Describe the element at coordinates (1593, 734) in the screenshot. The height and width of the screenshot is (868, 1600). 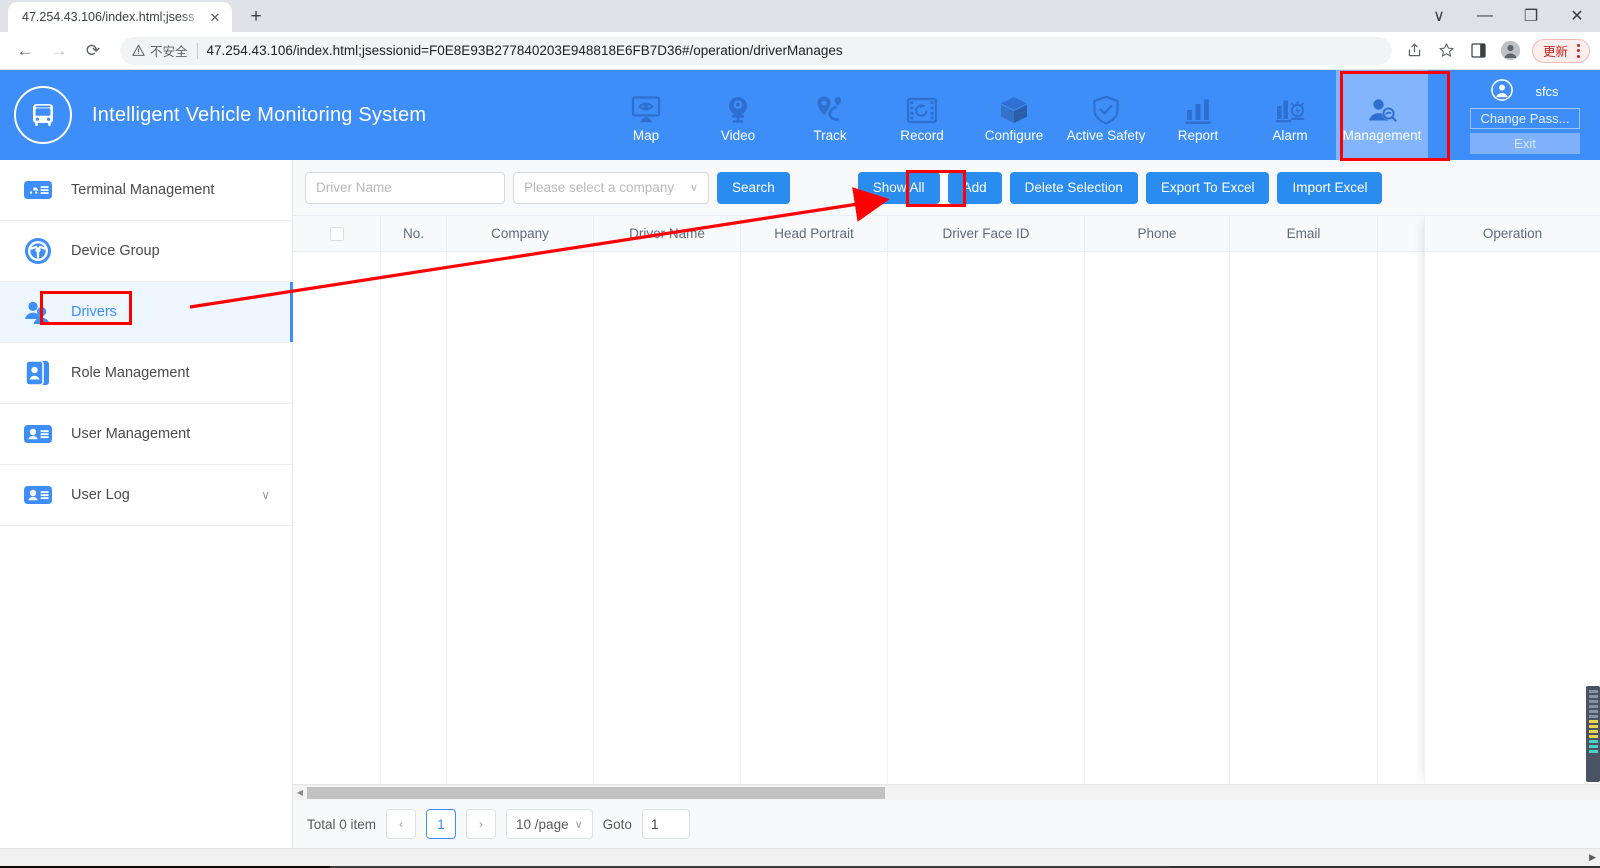
I see `audio-meter-widget` at that location.